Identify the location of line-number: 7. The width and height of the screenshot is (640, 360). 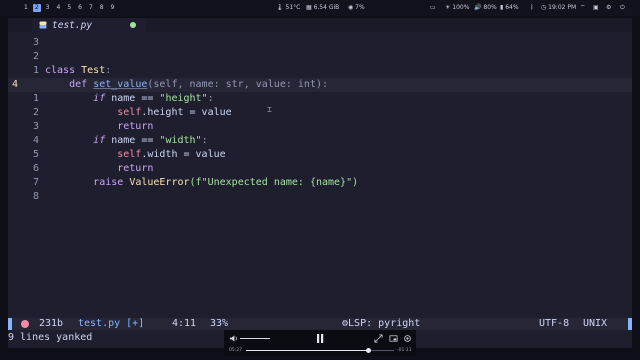
(35, 182).